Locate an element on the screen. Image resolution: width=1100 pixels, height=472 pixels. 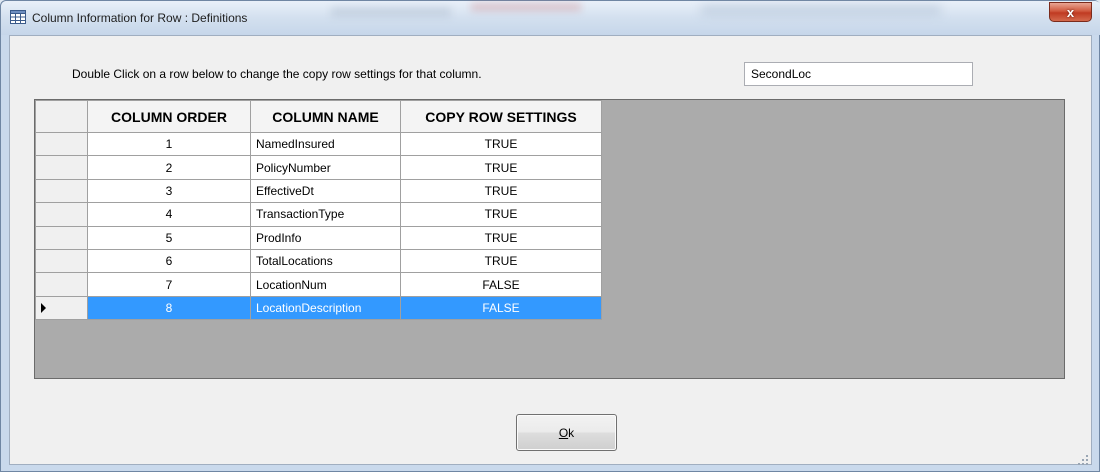
table-row: 7 LocationNum FALSE is located at coordinates (318, 284).